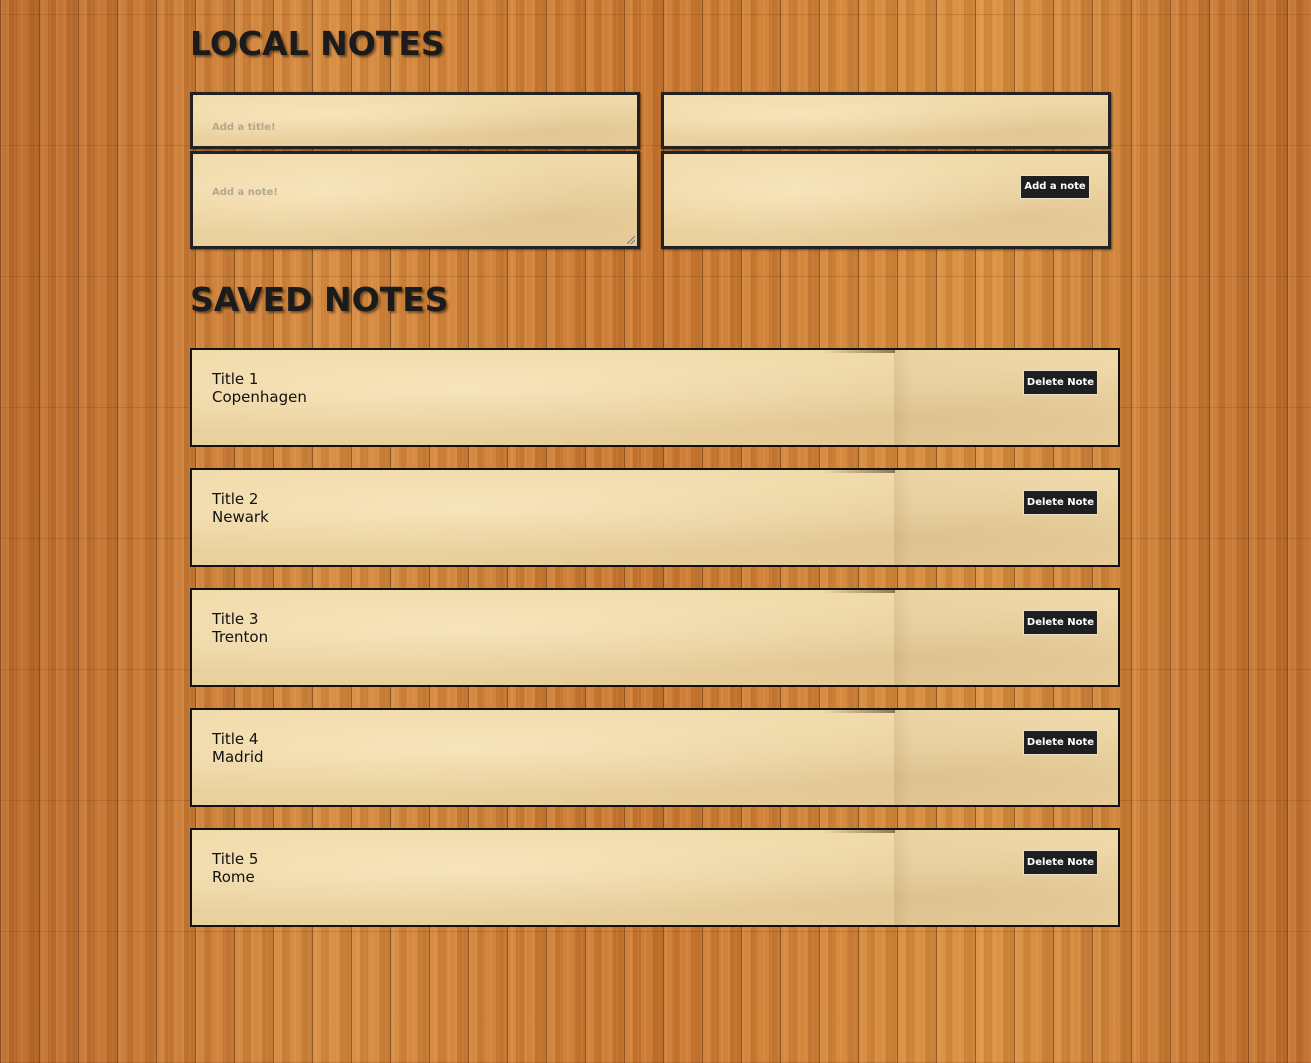  Describe the element at coordinates (415, 120) in the screenshot. I see `title-input: Add a title!` at that location.